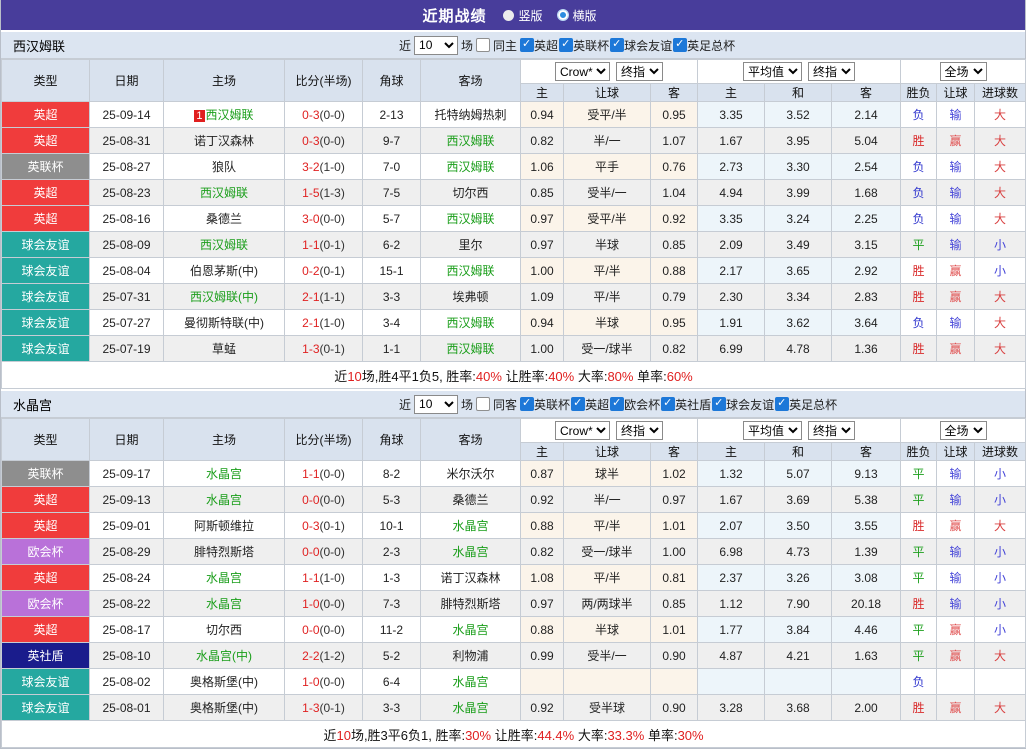 Image resolution: width=1026 pixels, height=749 pixels. Describe the element at coordinates (470, 578) in the screenshot. I see `away-team-name: 诺丁汉森林` at that location.